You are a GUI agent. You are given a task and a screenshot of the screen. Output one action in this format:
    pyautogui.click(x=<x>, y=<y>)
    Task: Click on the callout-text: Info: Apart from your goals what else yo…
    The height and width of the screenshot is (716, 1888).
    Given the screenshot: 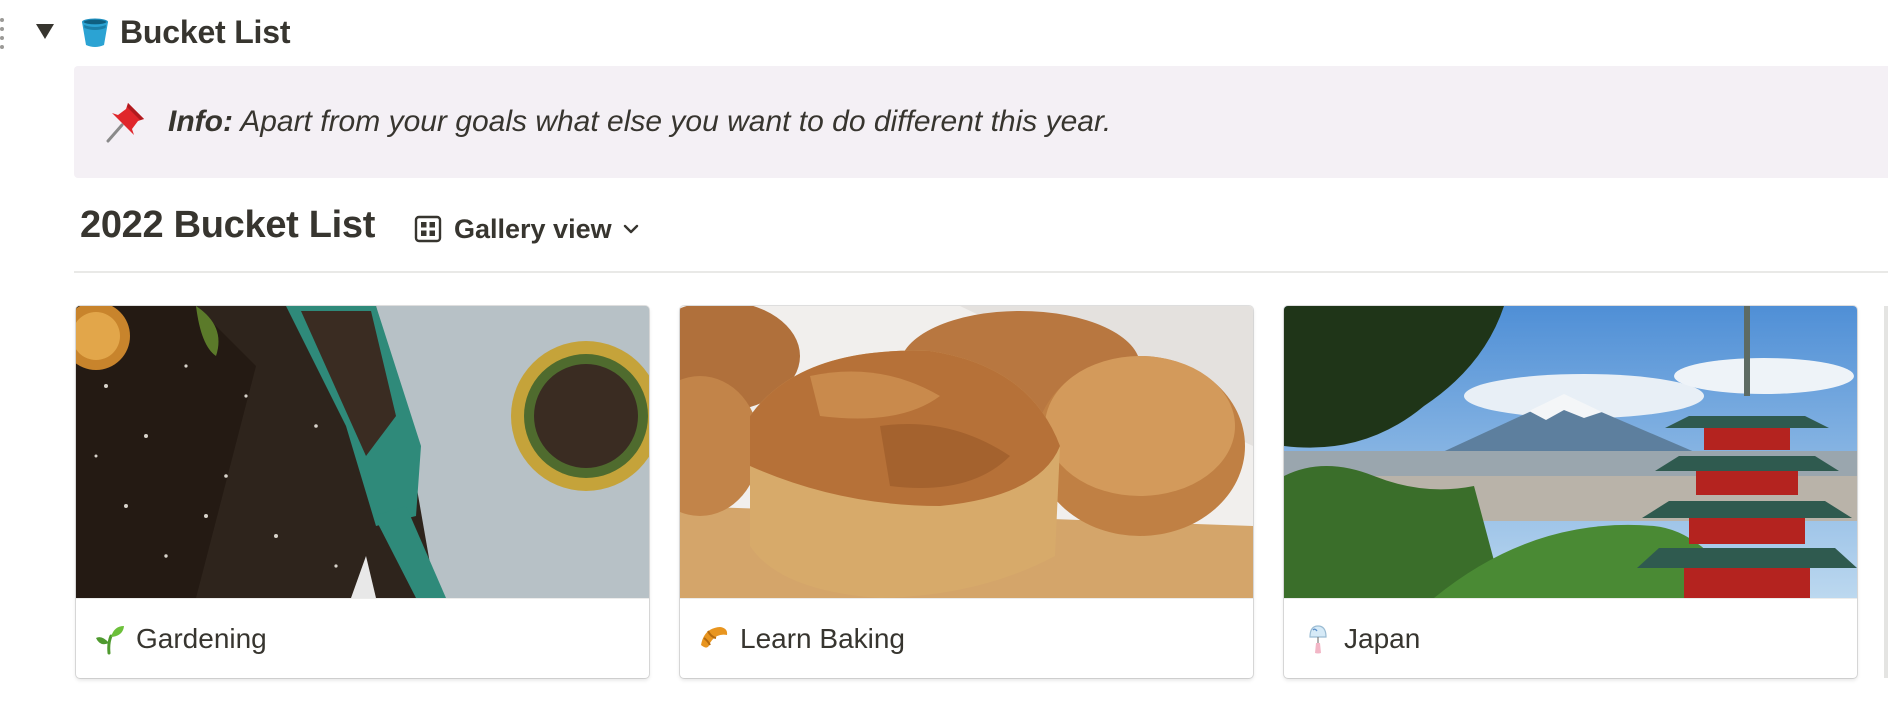 What is the action you would take?
    pyautogui.click(x=639, y=122)
    